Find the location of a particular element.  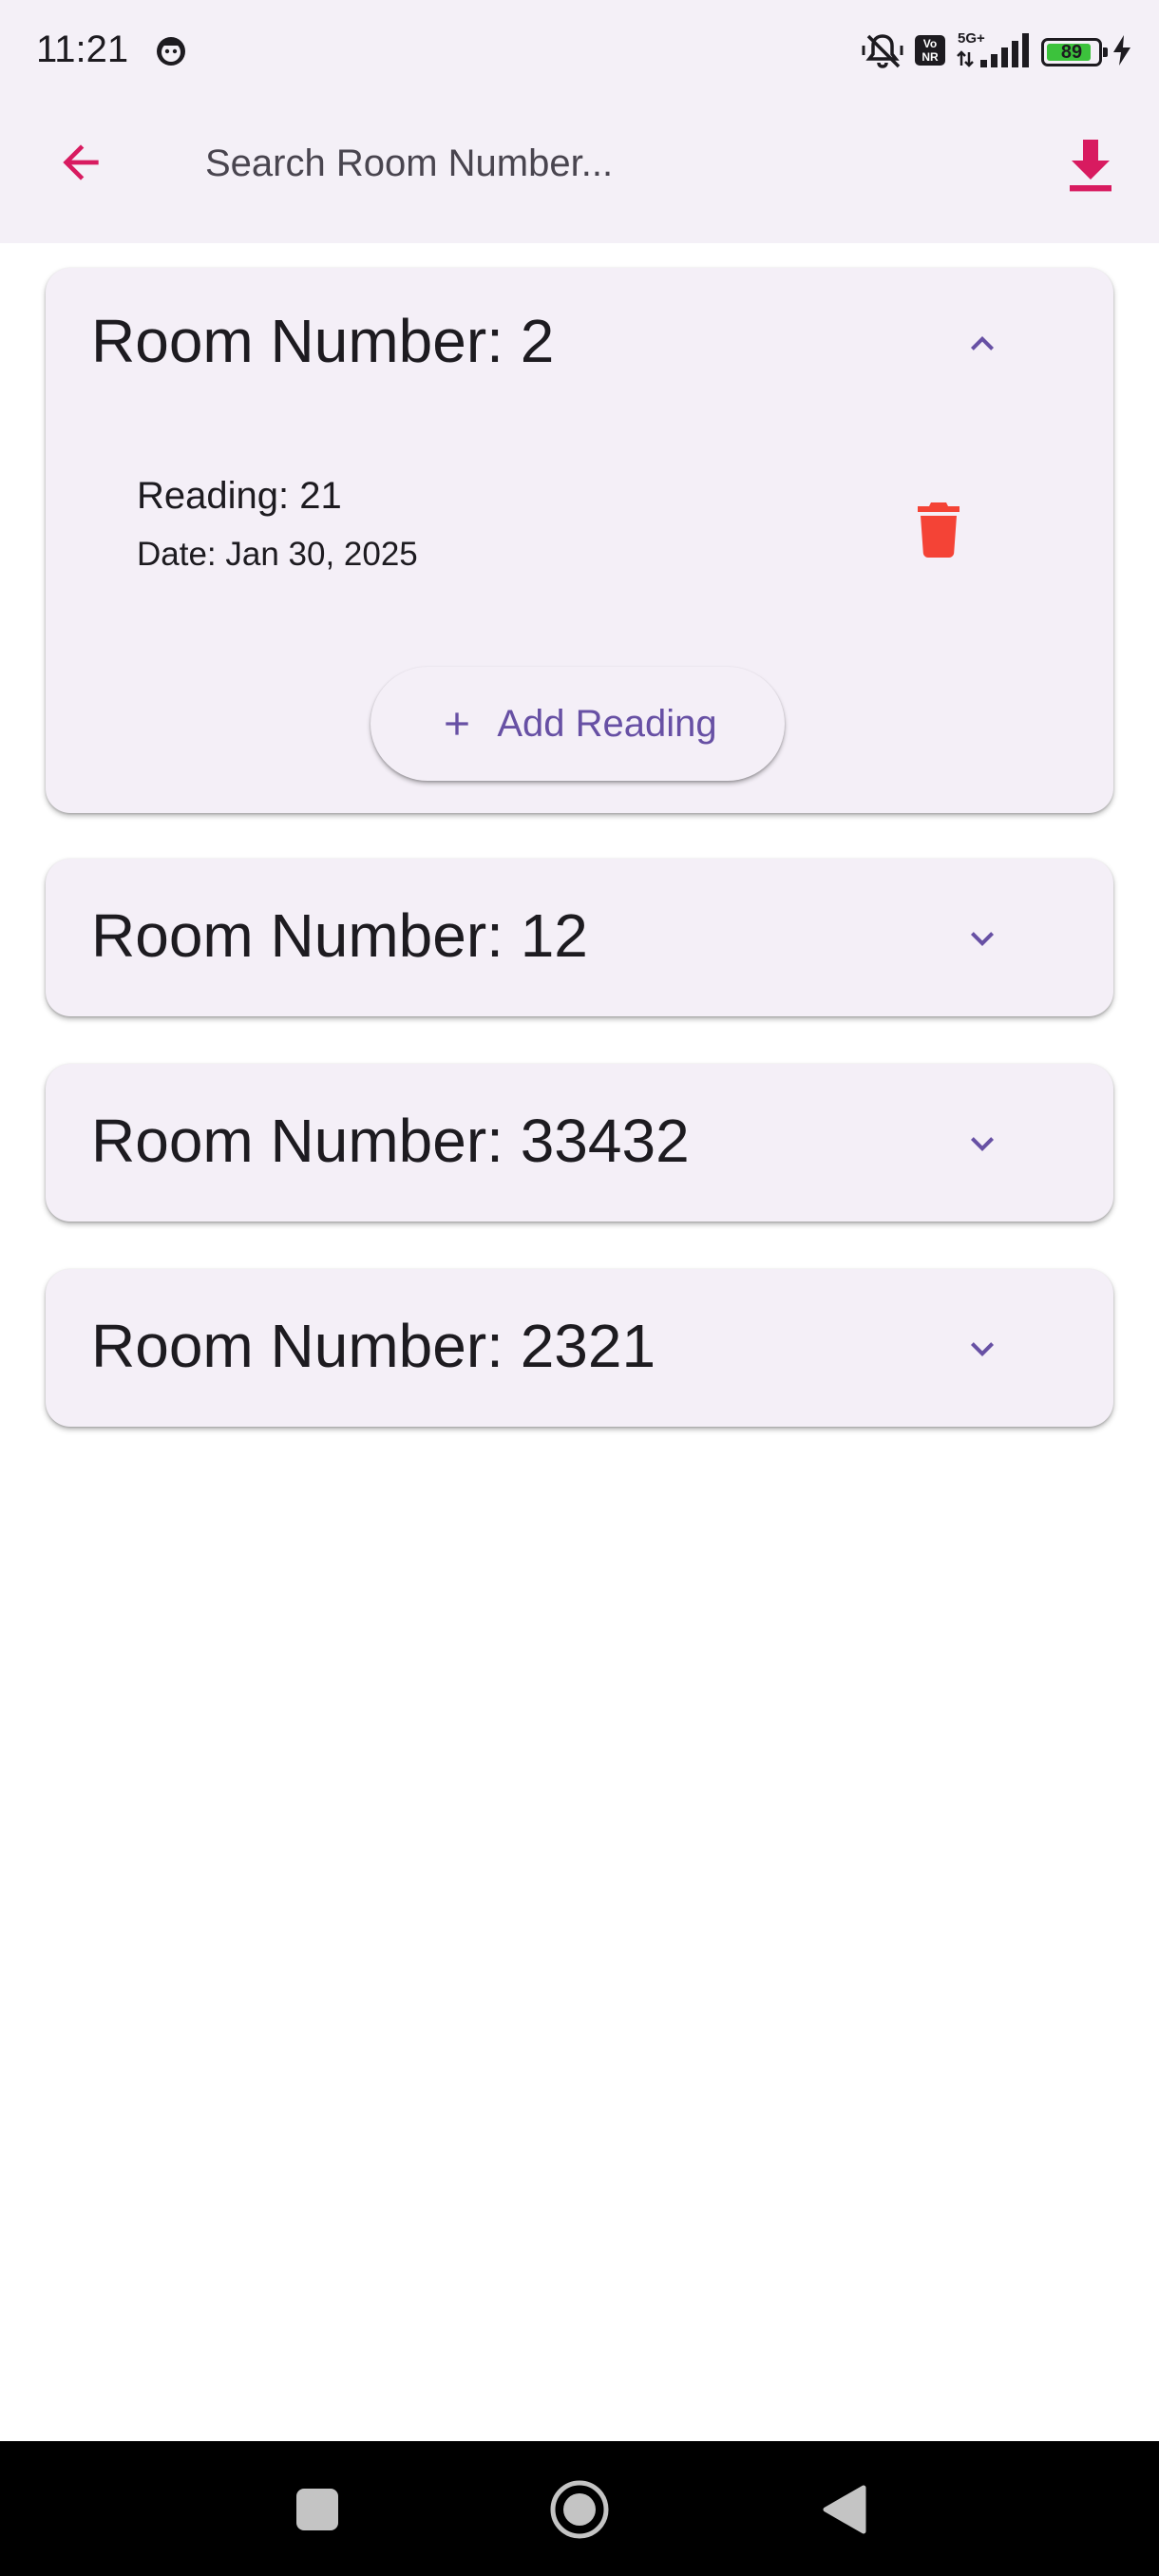

battery-level: 89 is located at coordinates (1071, 52).